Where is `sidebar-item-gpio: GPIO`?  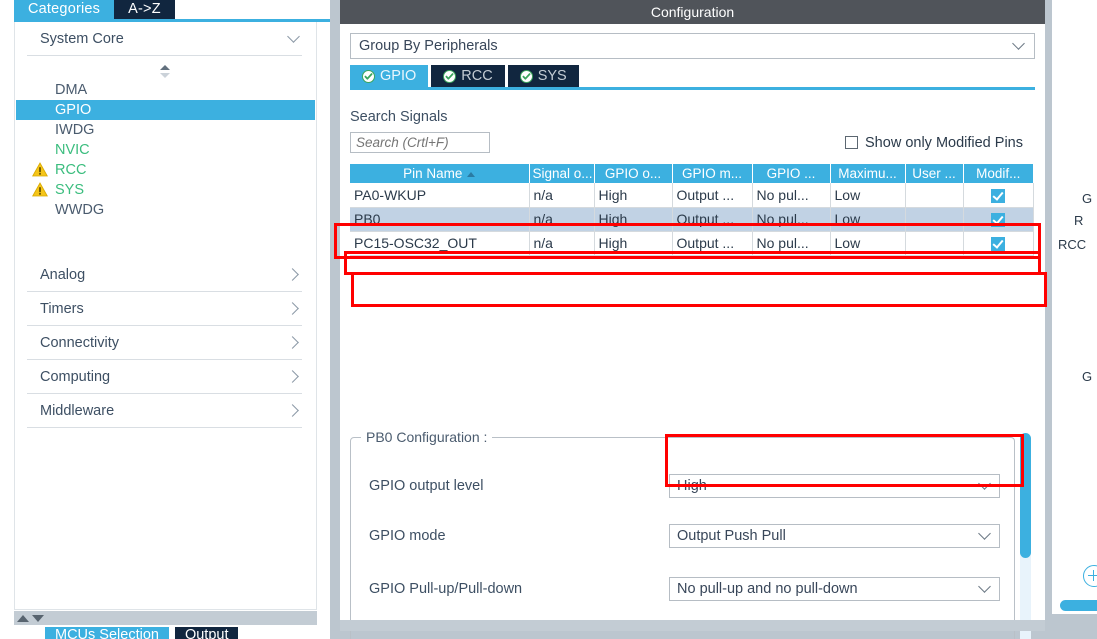 sidebar-item-gpio: GPIO is located at coordinates (165, 110).